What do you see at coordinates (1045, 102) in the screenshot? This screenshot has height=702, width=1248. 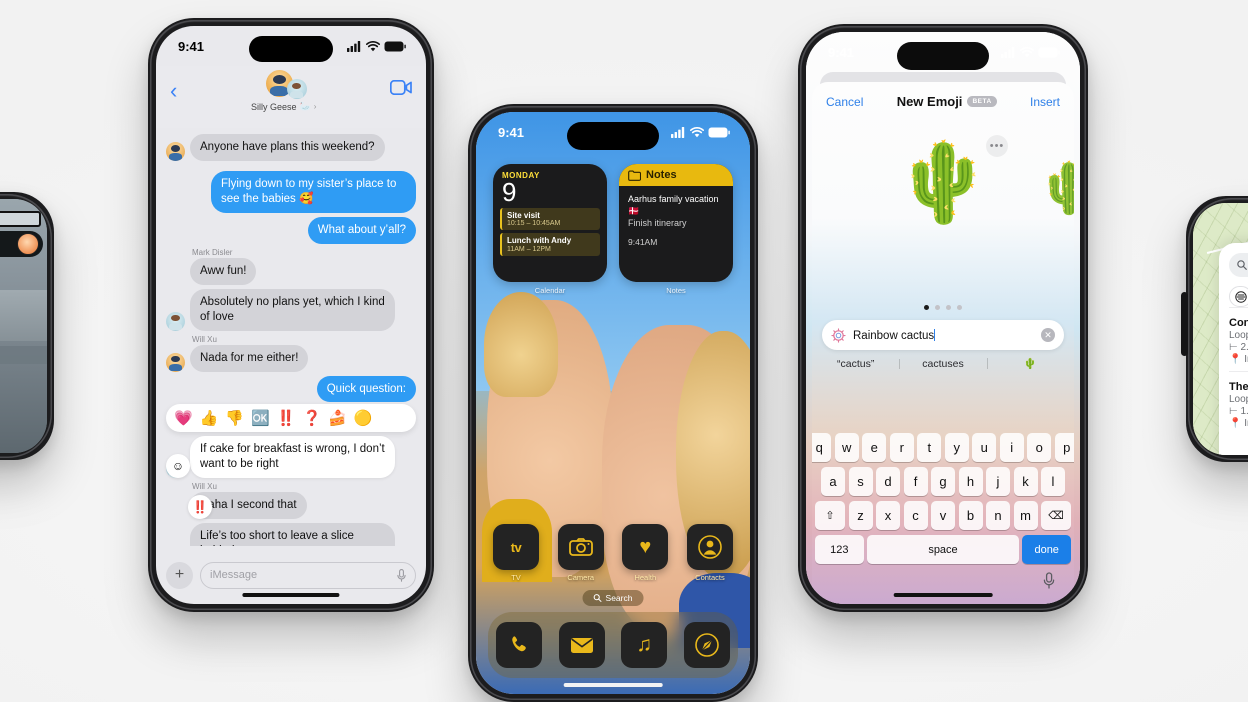 I see `insert-button: Insert` at bounding box center [1045, 102].